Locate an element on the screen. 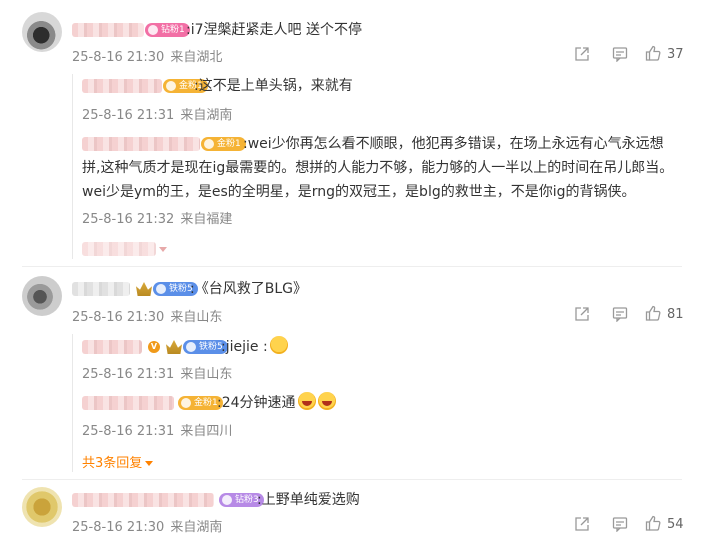 This screenshot has width=704, height=546. like-count: 54 is located at coordinates (675, 524).